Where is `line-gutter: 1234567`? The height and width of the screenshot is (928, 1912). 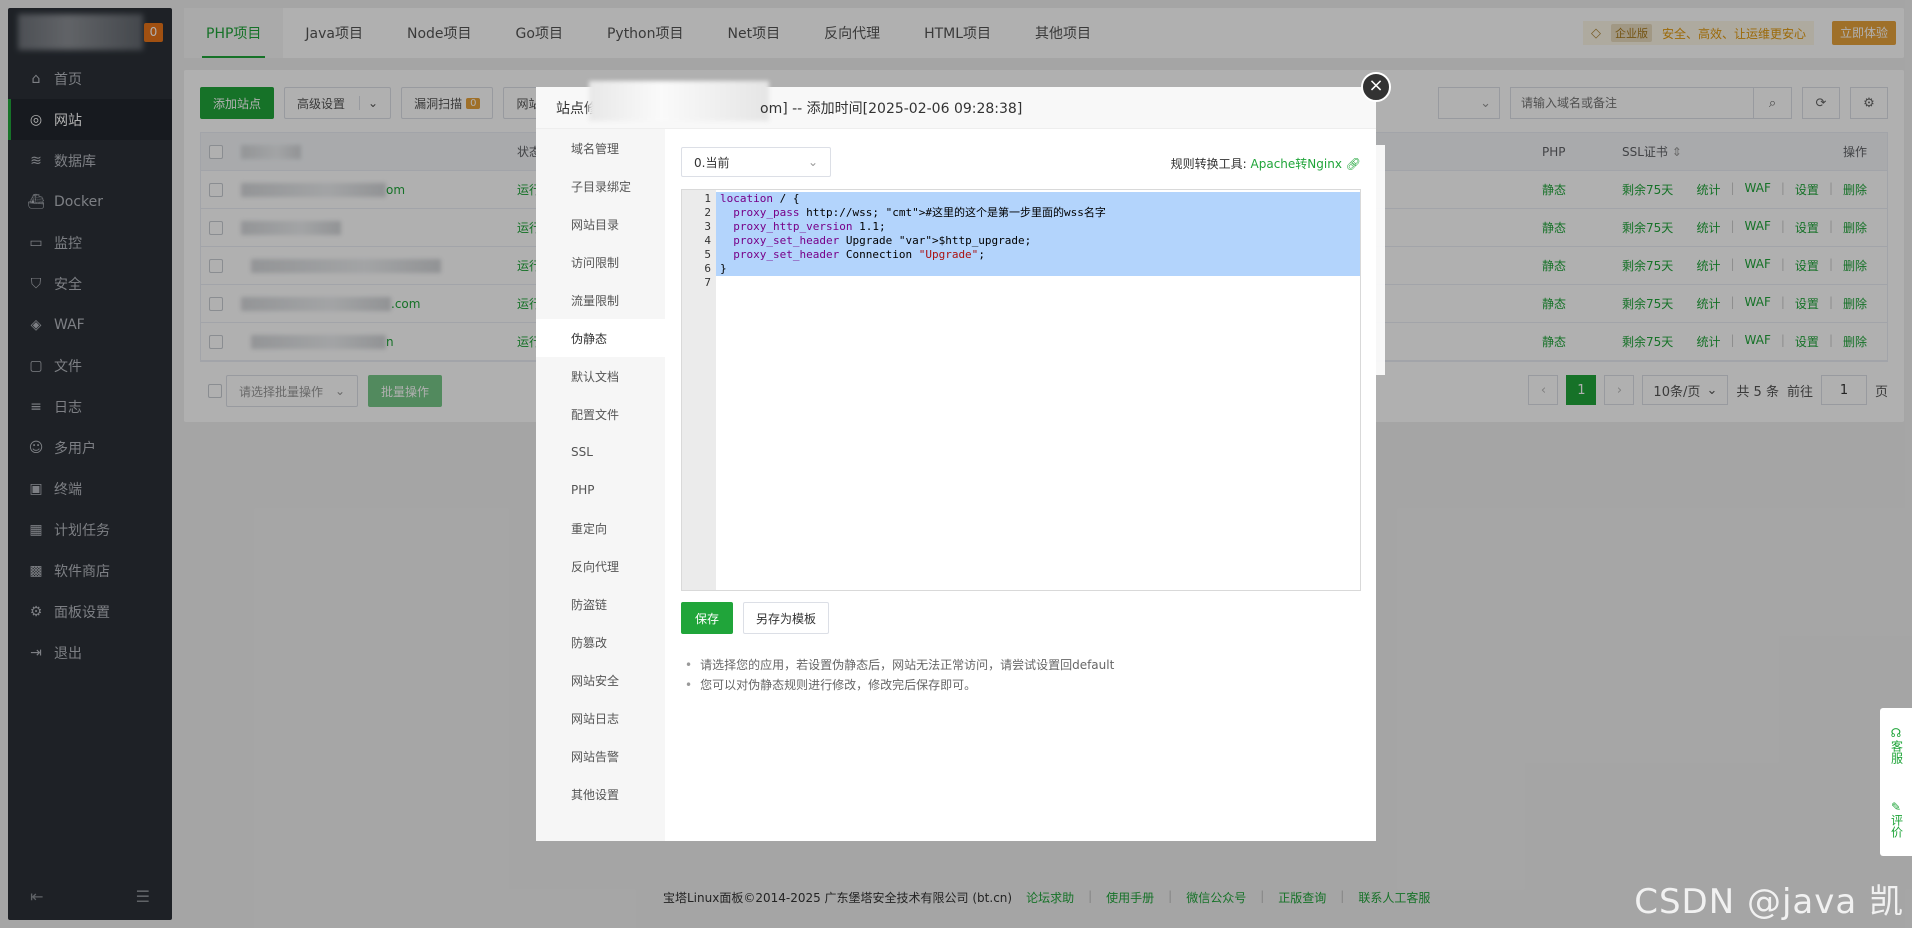 line-gutter: 1234567 is located at coordinates (699, 390).